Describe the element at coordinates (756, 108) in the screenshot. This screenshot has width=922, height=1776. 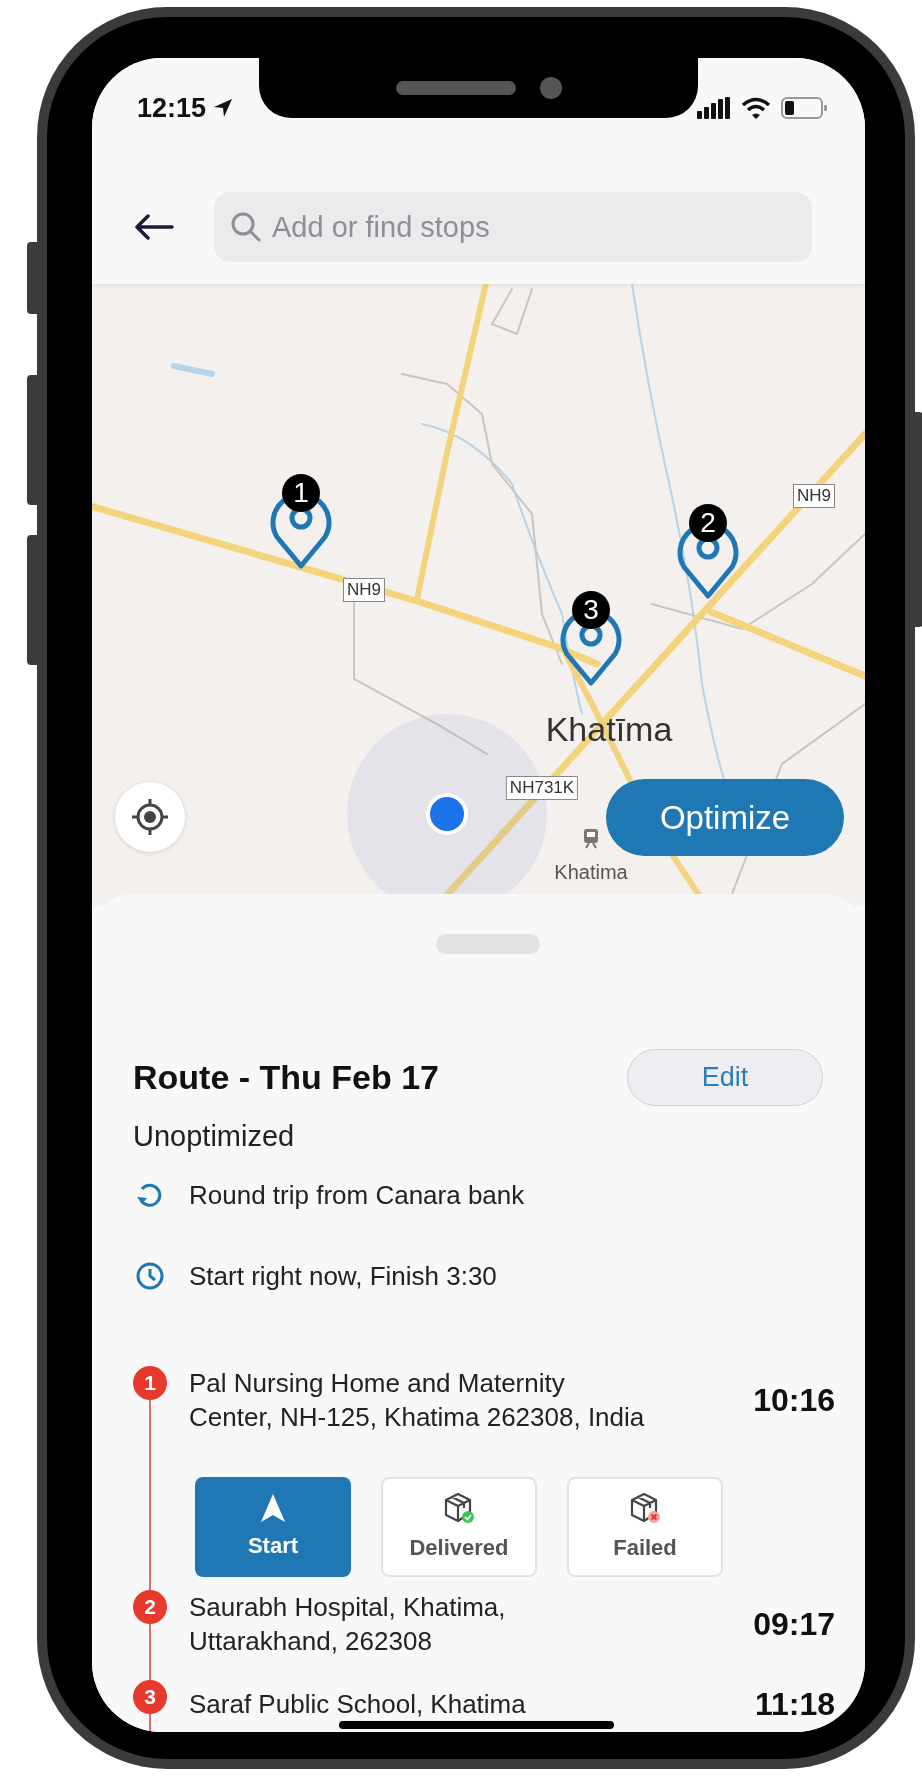
I see `wifi-icon` at that location.